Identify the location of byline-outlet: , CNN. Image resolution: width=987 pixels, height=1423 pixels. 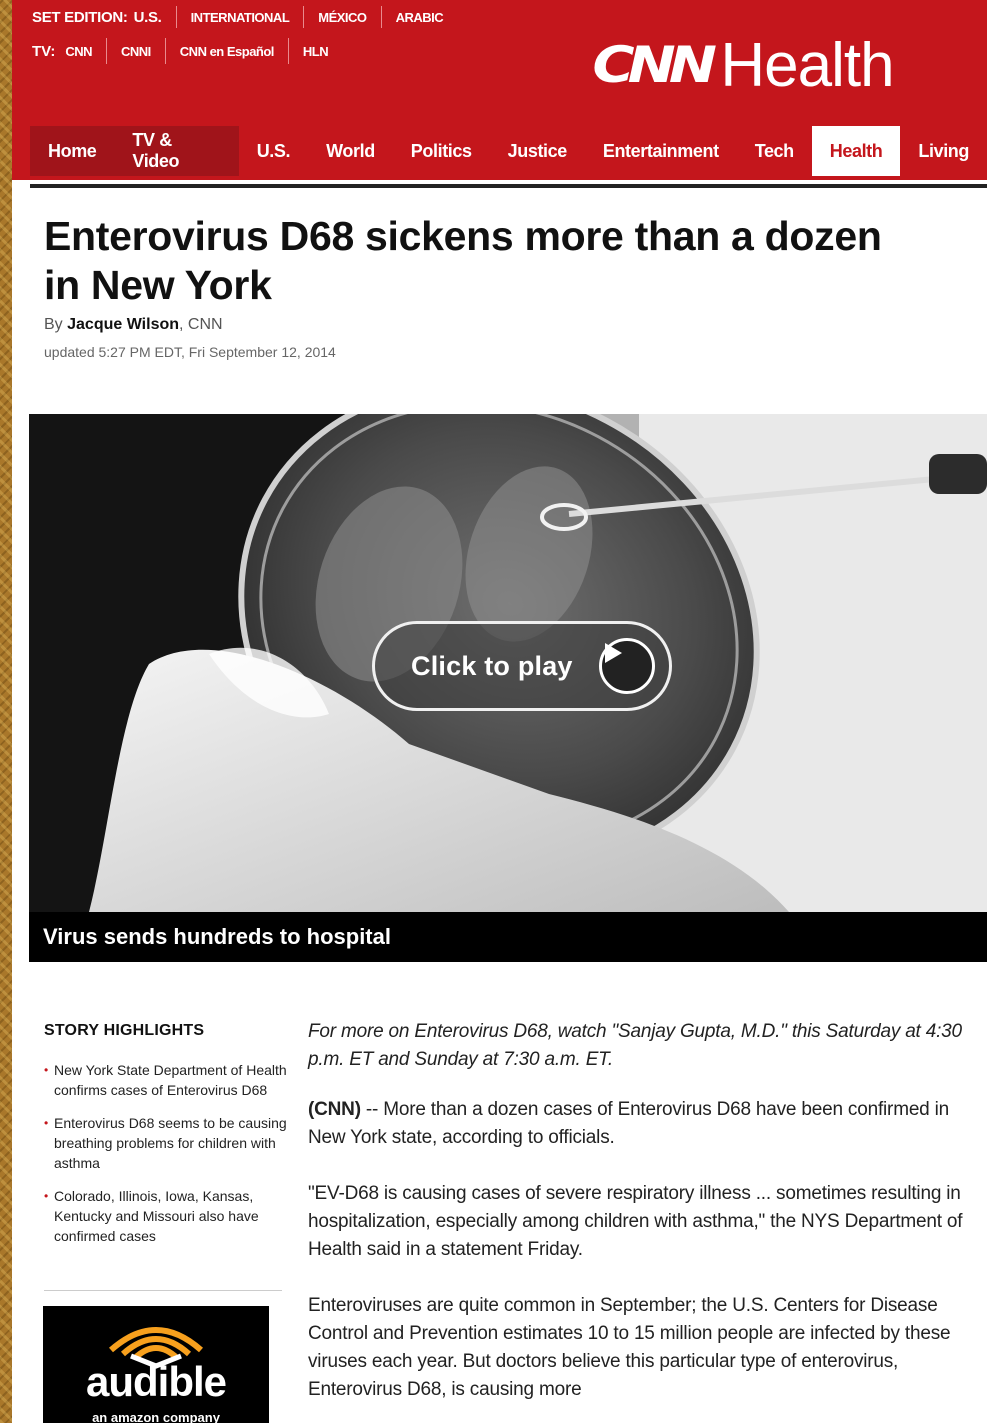
(201, 324).